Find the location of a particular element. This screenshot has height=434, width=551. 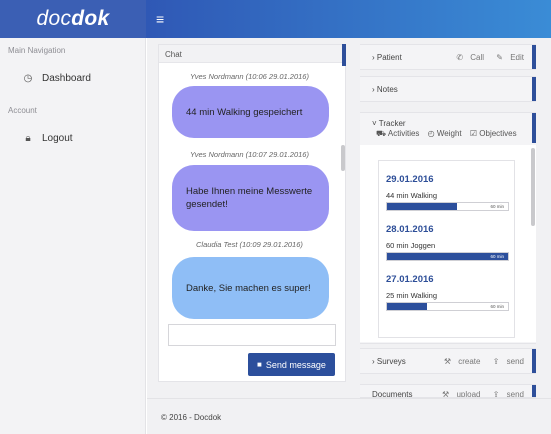

documents-panel: Documents ⚒ upload ⇪ send is located at coordinates (448, 391).